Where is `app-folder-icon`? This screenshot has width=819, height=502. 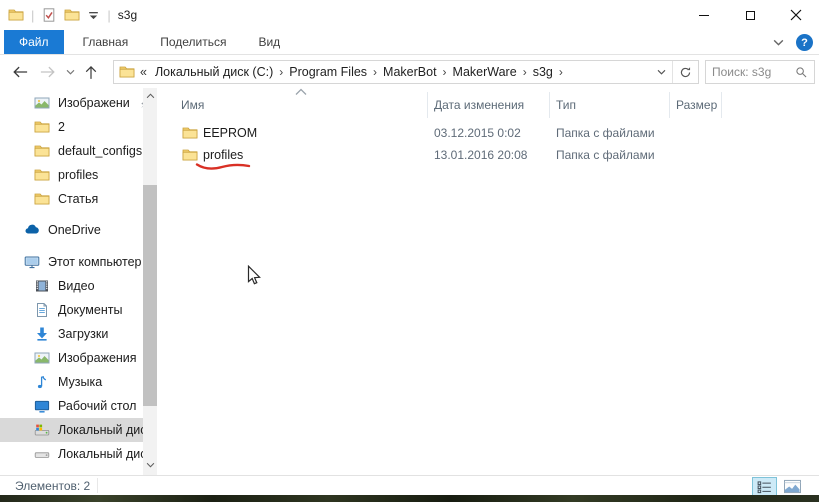
app-folder-icon is located at coordinates (16, 15).